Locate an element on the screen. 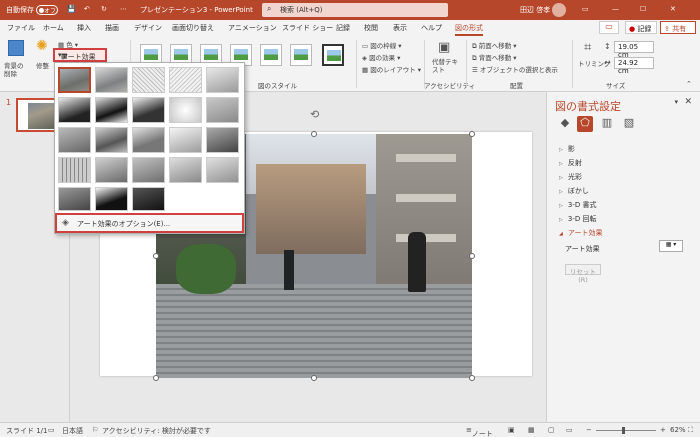 Image resolution: width=700 pixels, height=437 pixels. zoom-slider is located at coordinates (626, 430).